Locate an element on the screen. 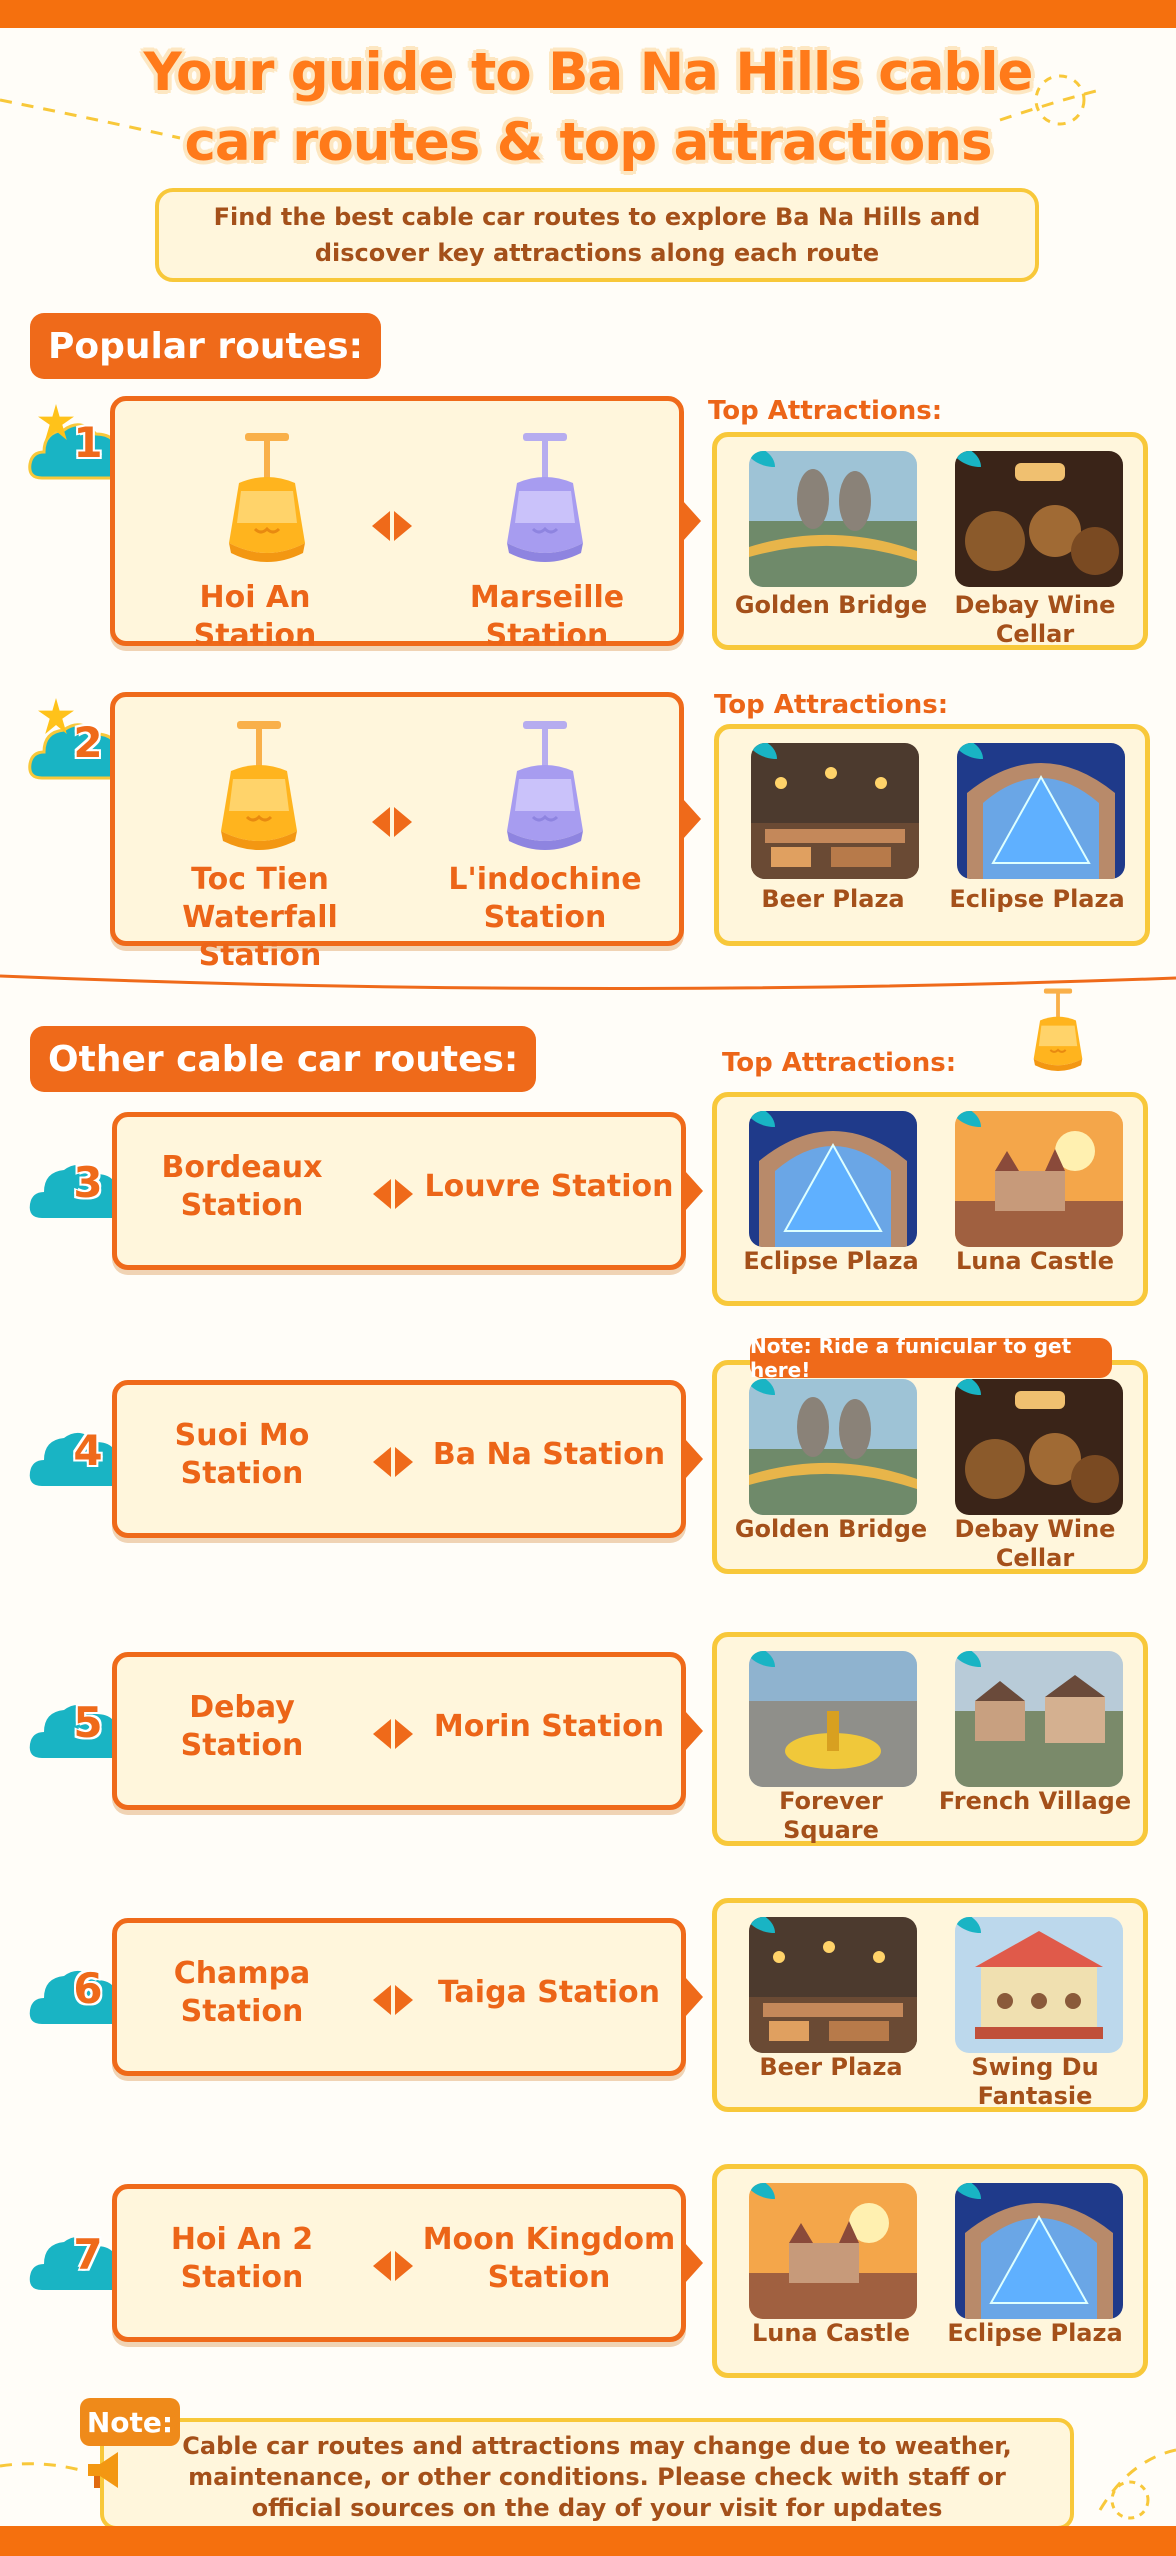  route-2-attractions: Beer Plaza Eclipse Plaza is located at coordinates (932, 835).